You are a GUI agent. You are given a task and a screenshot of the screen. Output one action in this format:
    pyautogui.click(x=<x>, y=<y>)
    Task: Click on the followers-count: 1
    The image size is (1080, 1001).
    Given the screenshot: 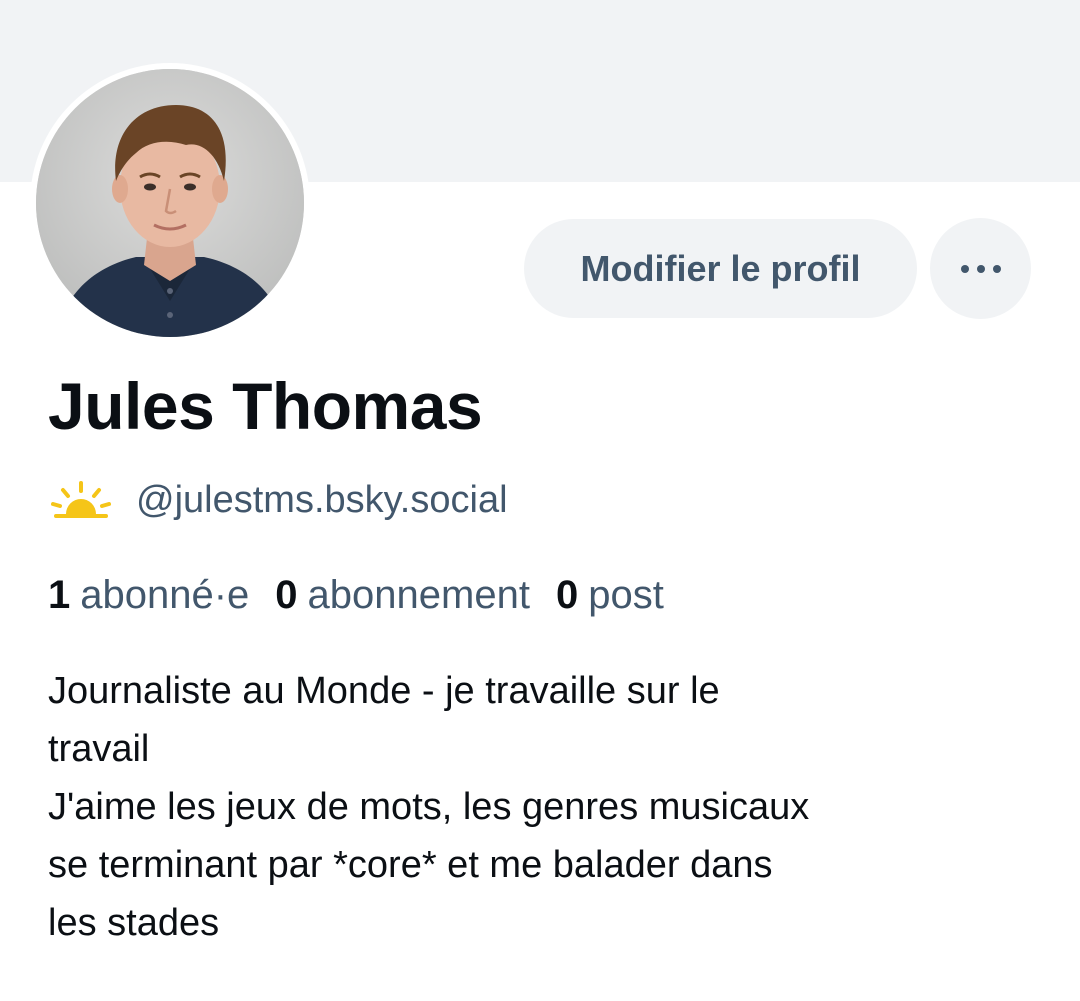 What is the action you would take?
    pyautogui.click(x=59, y=594)
    